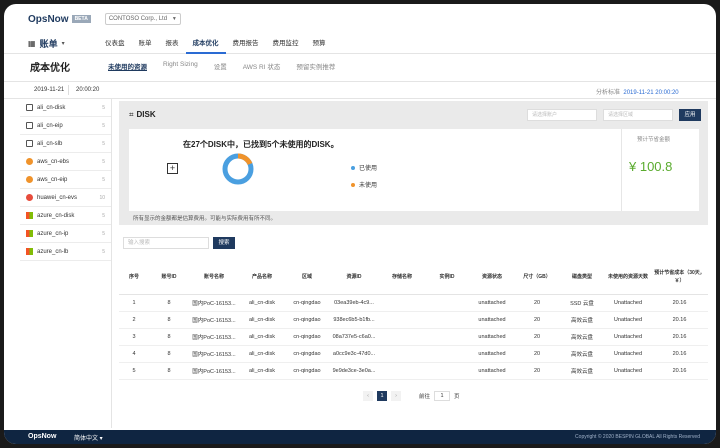 This screenshot has height=448, width=720. I want to click on sidebar-item: azure_cn-lb 5, so click(65, 252).